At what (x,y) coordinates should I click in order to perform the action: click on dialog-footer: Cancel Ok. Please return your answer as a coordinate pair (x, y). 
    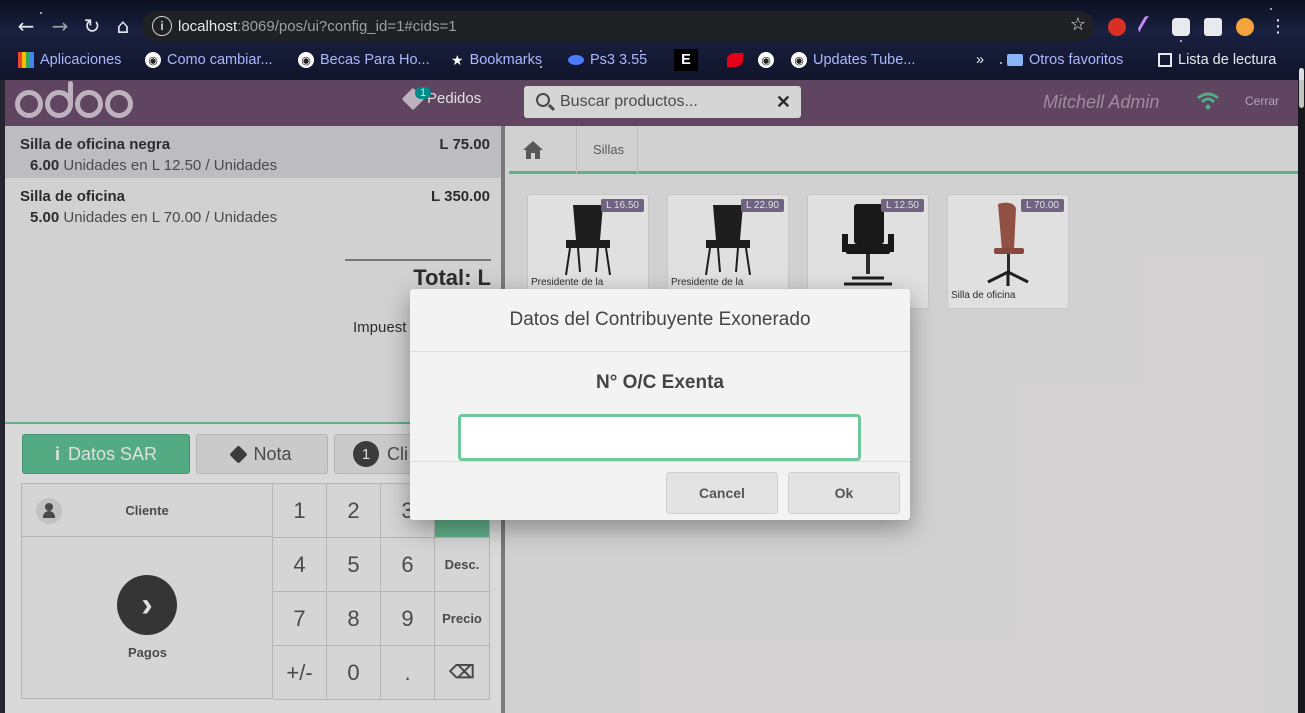
    Looking at the image, I should click on (660, 490).